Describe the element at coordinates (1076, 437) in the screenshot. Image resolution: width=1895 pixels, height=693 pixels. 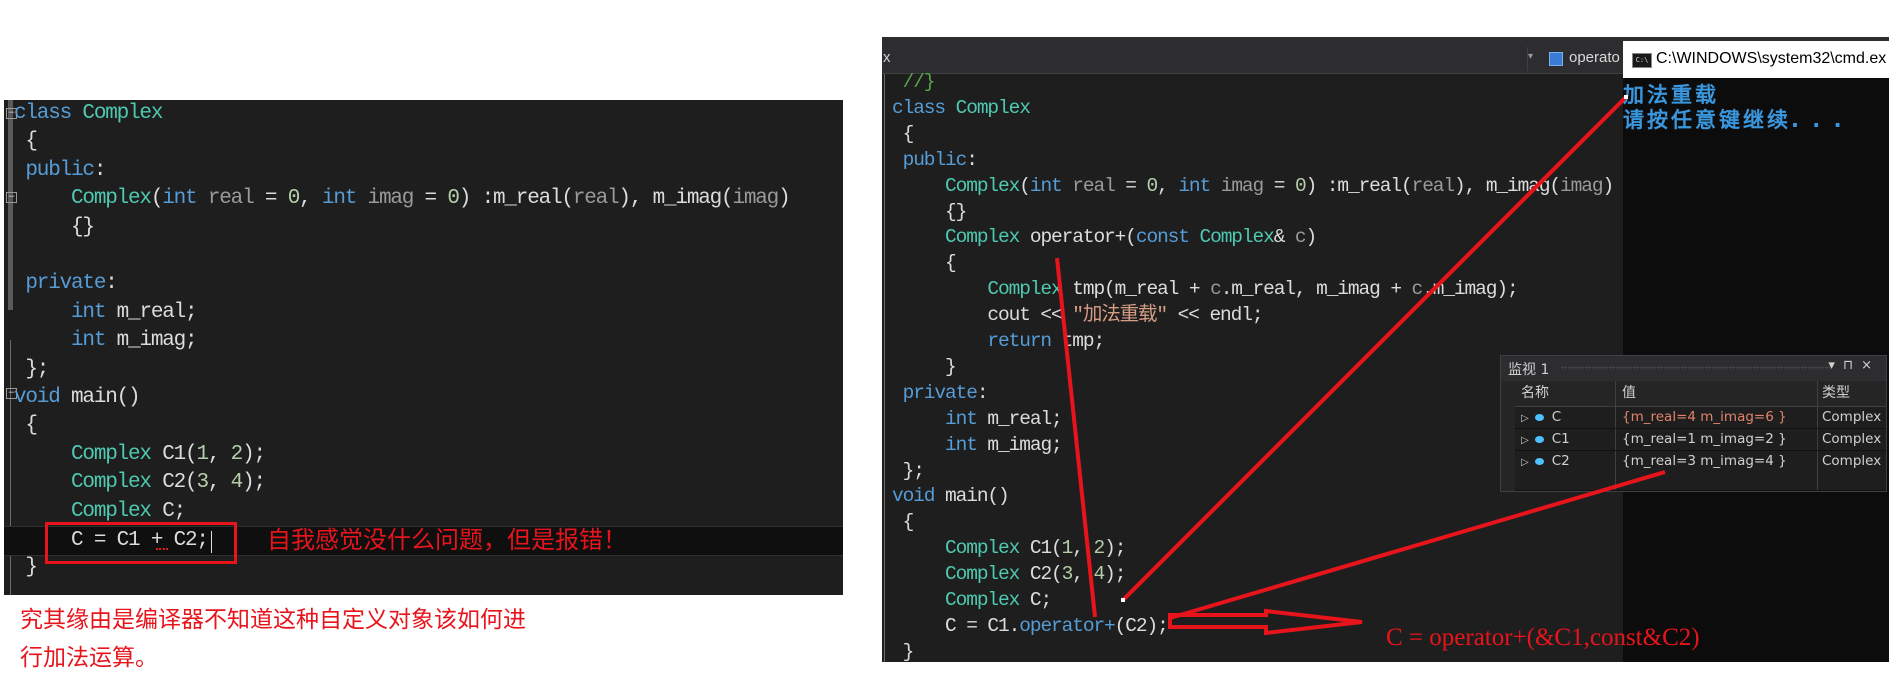
I see `annotation-line-operator` at that location.